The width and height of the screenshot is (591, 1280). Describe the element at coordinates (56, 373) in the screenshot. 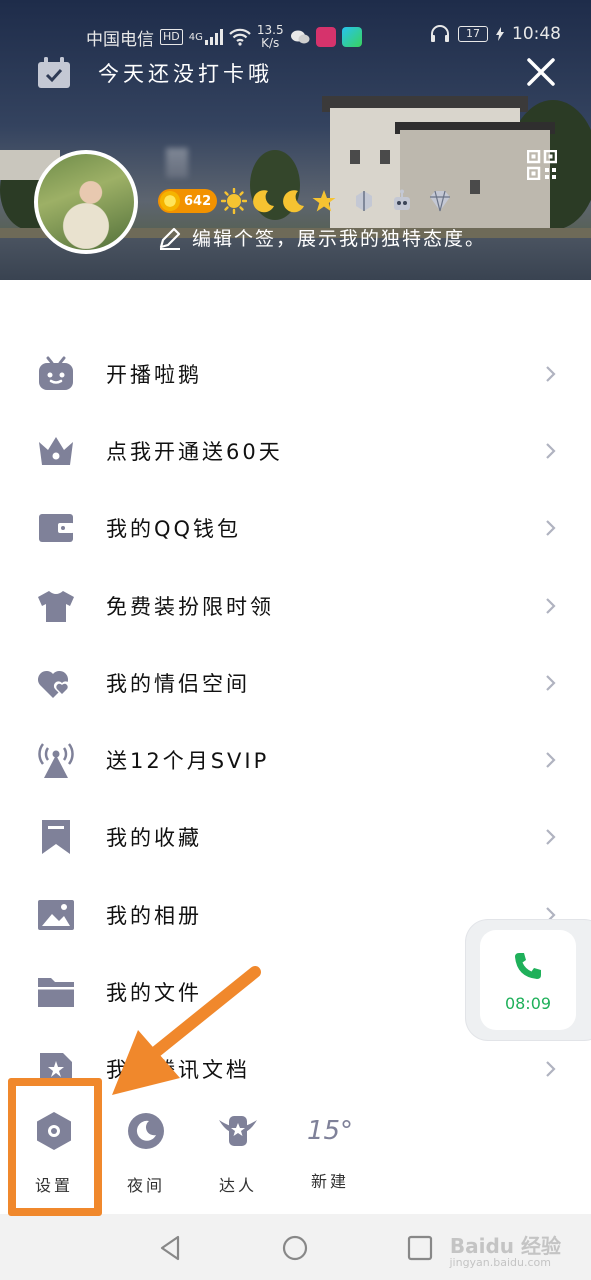

I see `tv-mascot-icon` at that location.